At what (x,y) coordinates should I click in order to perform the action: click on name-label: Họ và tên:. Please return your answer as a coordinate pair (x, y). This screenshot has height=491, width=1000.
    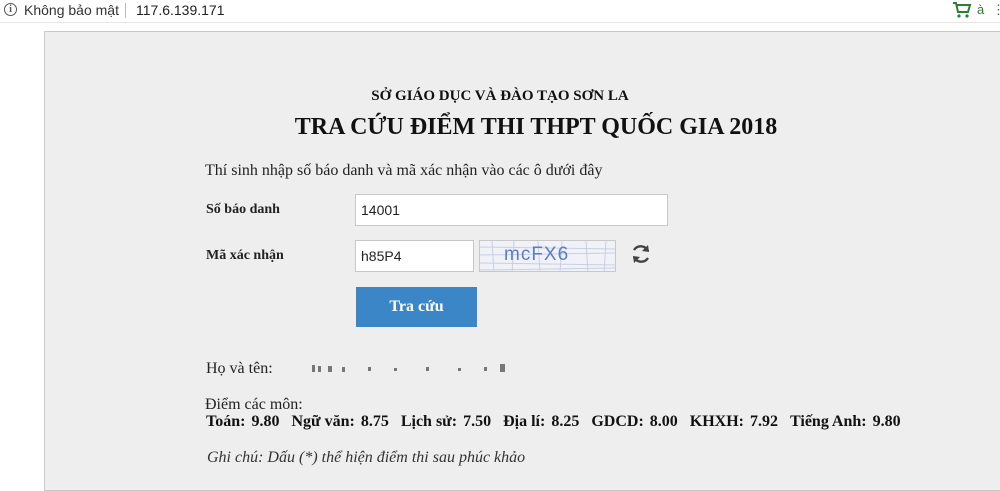
    Looking at the image, I should click on (239, 368).